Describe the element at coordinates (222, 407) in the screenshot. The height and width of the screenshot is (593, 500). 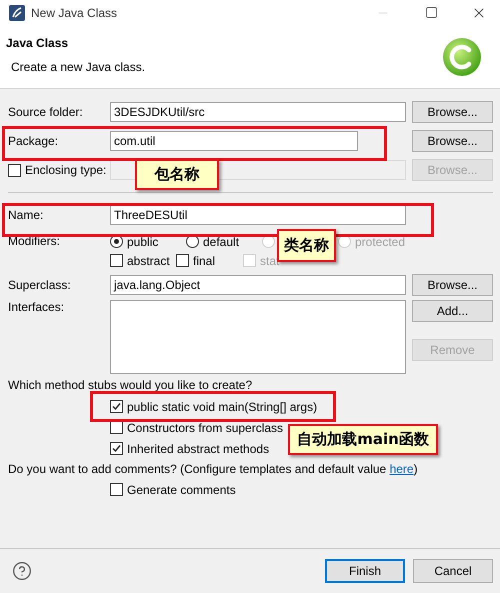
I see `option-label: public static void main(String[] args)` at that location.